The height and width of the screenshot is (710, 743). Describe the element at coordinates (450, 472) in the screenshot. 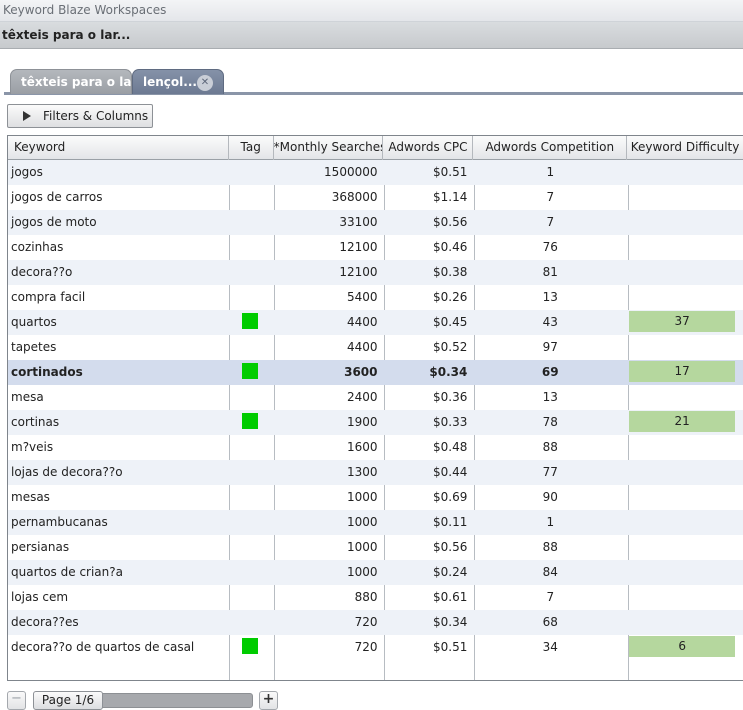

I see `adwords-cpc-cell: $0.44` at that location.